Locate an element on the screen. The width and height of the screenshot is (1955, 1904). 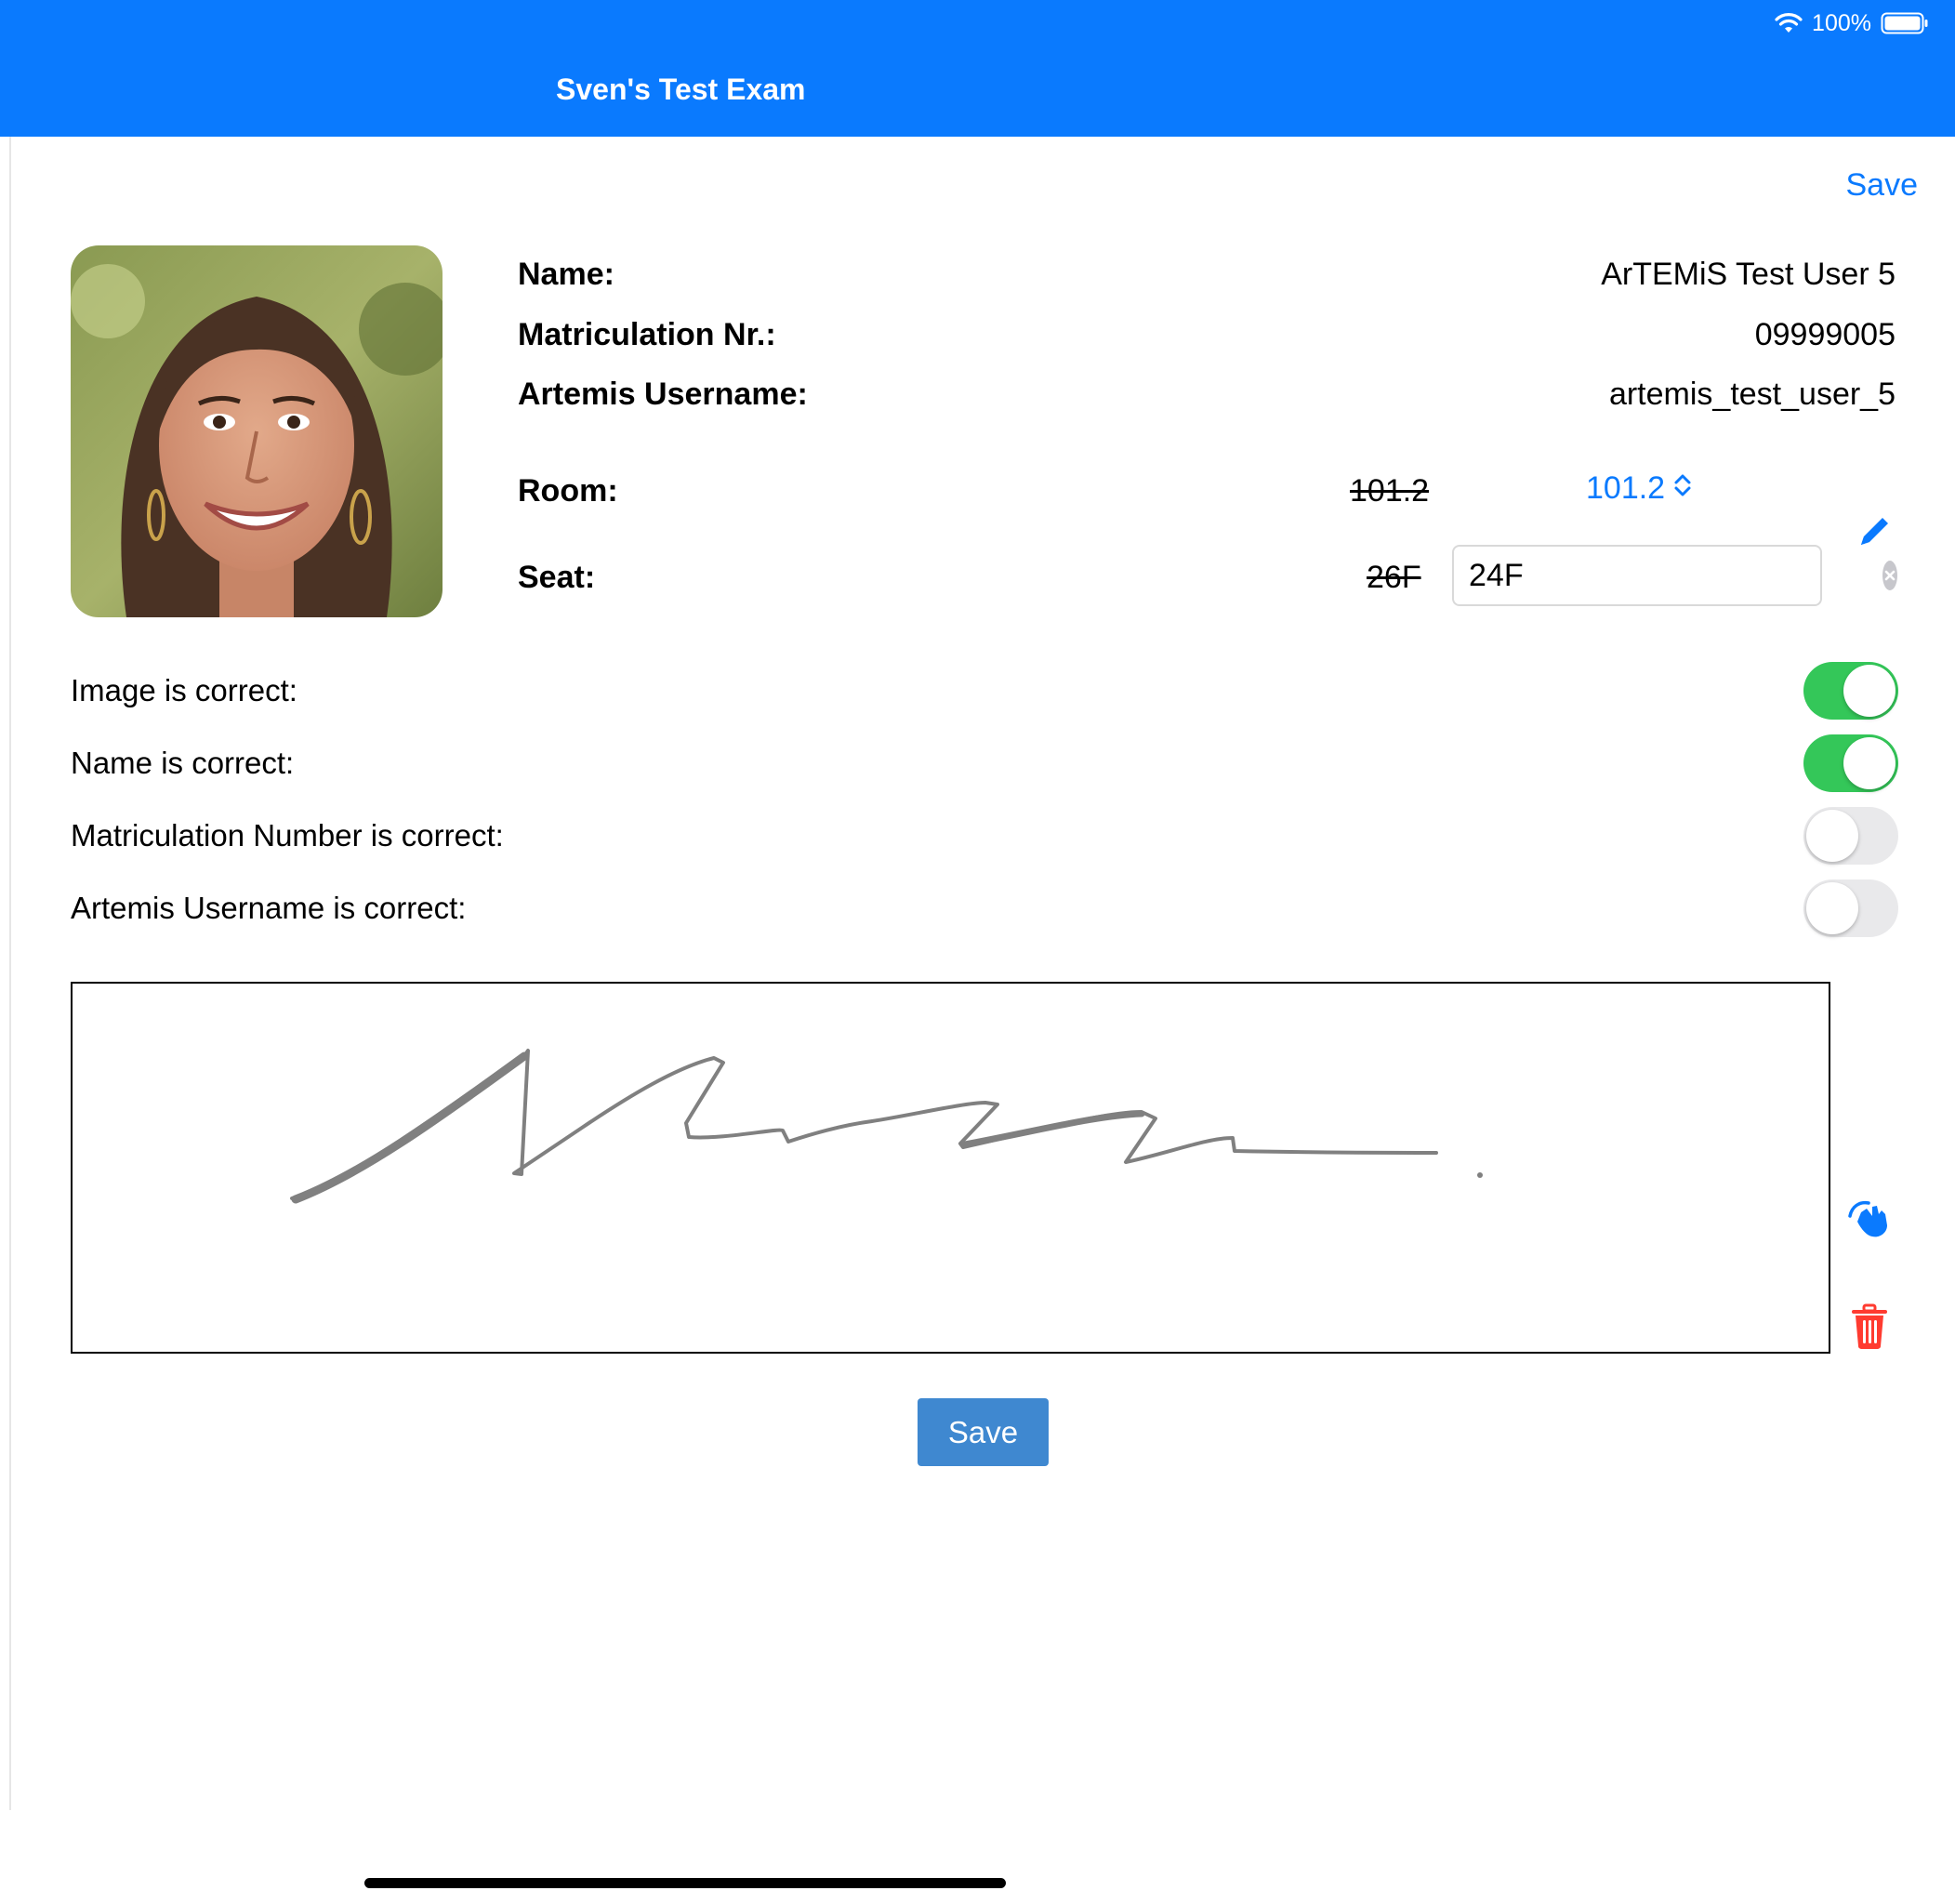
seat-field is located at coordinates (1675, 575).